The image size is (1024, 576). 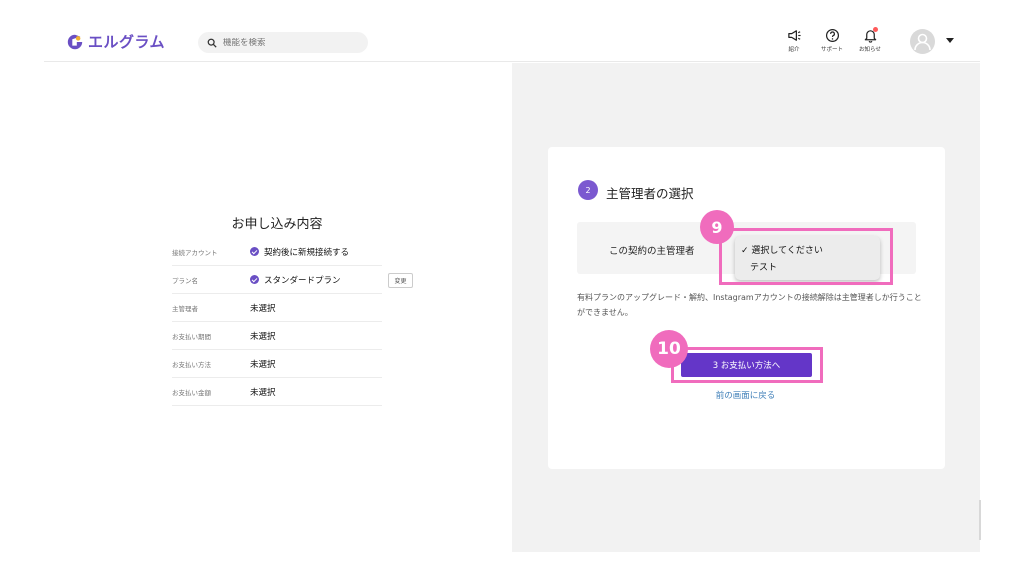 I want to click on summary-key: プラン名, so click(x=185, y=280).